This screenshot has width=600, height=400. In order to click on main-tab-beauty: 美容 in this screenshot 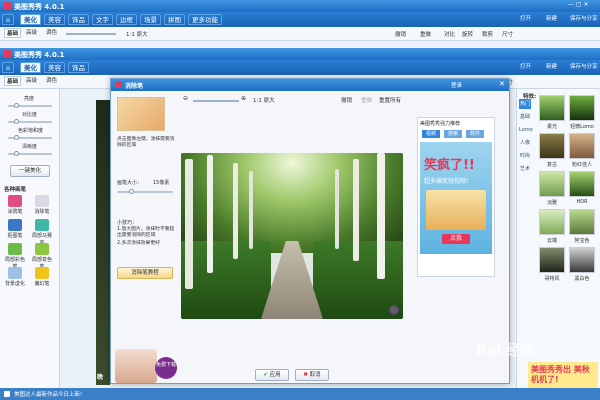, I will do `click(54, 67)`.